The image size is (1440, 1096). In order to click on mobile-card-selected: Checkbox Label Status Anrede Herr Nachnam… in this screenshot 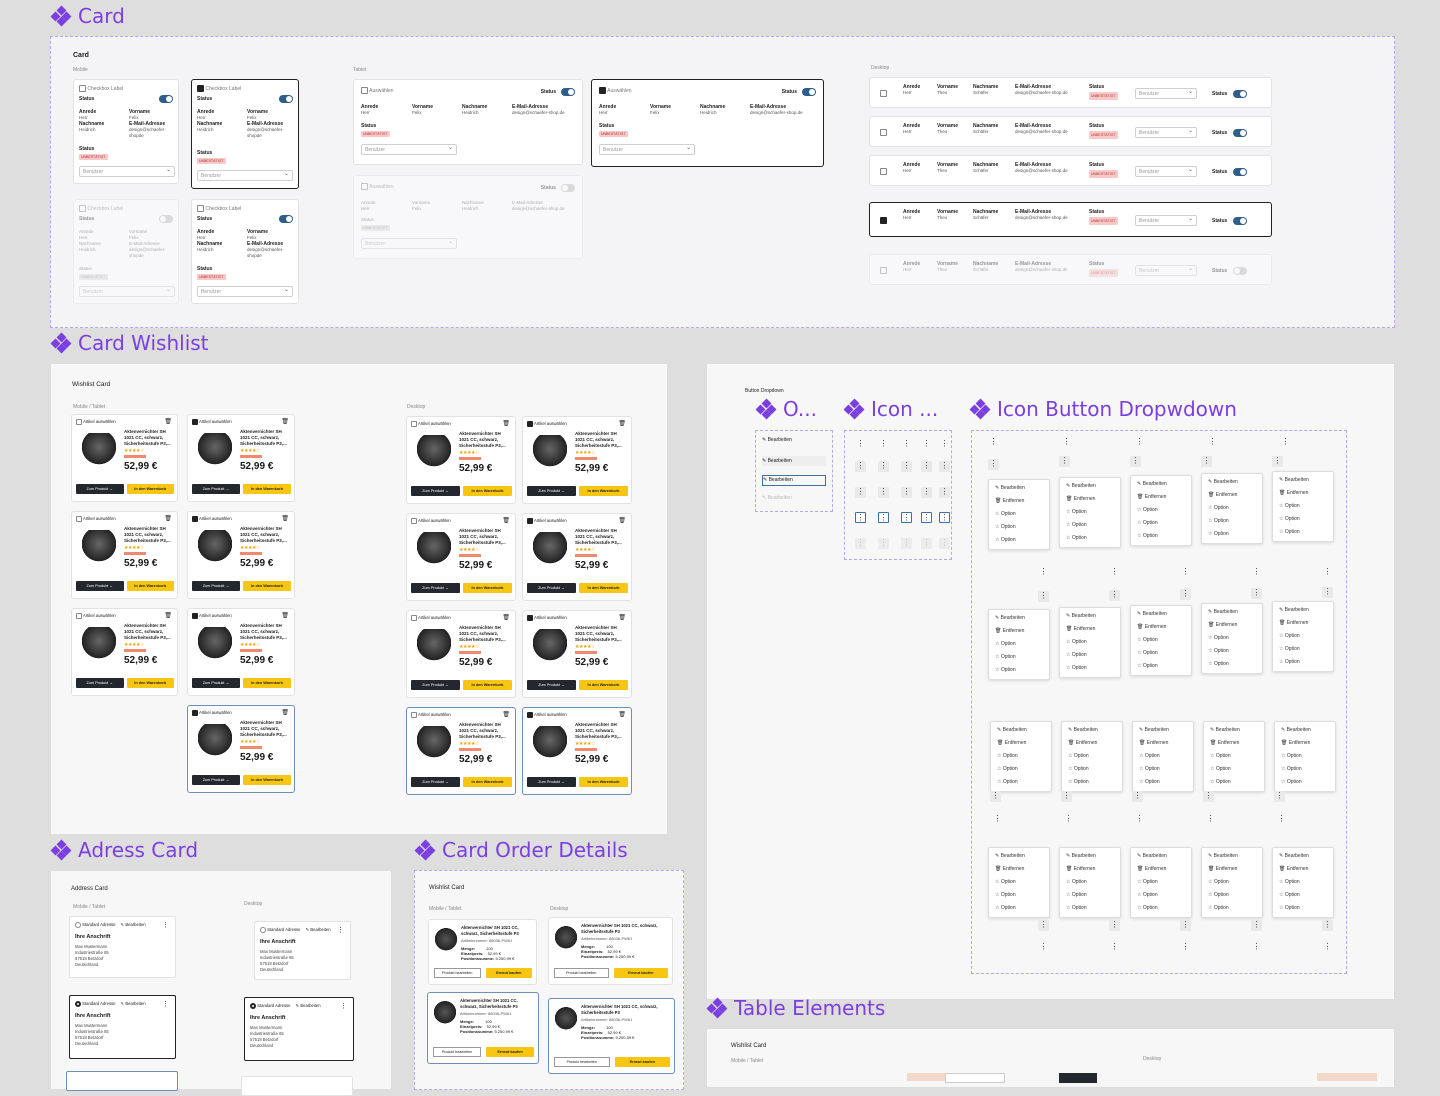, I will do `click(245, 134)`.